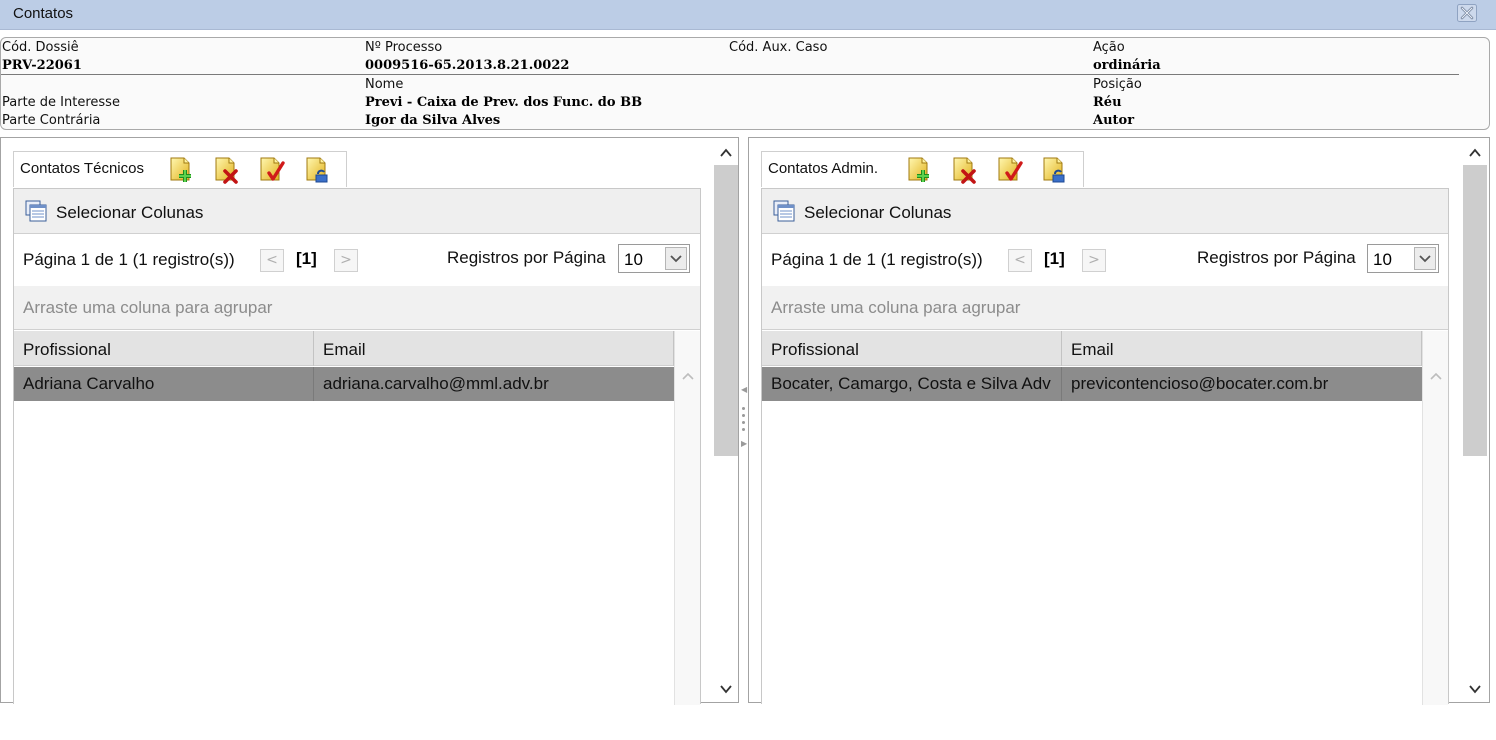 This screenshot has width=1496, height=740. What do you see at coordinates (823, 168) in the screenshot?
I see `contatos-admin-title: Contatos Admin.` at bounding box center [823, 168].